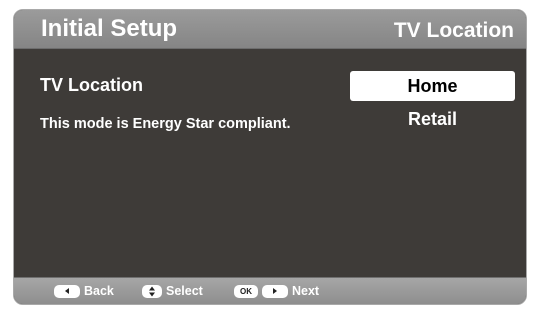 Image resolution: width=542 pixels, height=311 pixels. I want to click on left-arrow-icon, so click(67, 291).